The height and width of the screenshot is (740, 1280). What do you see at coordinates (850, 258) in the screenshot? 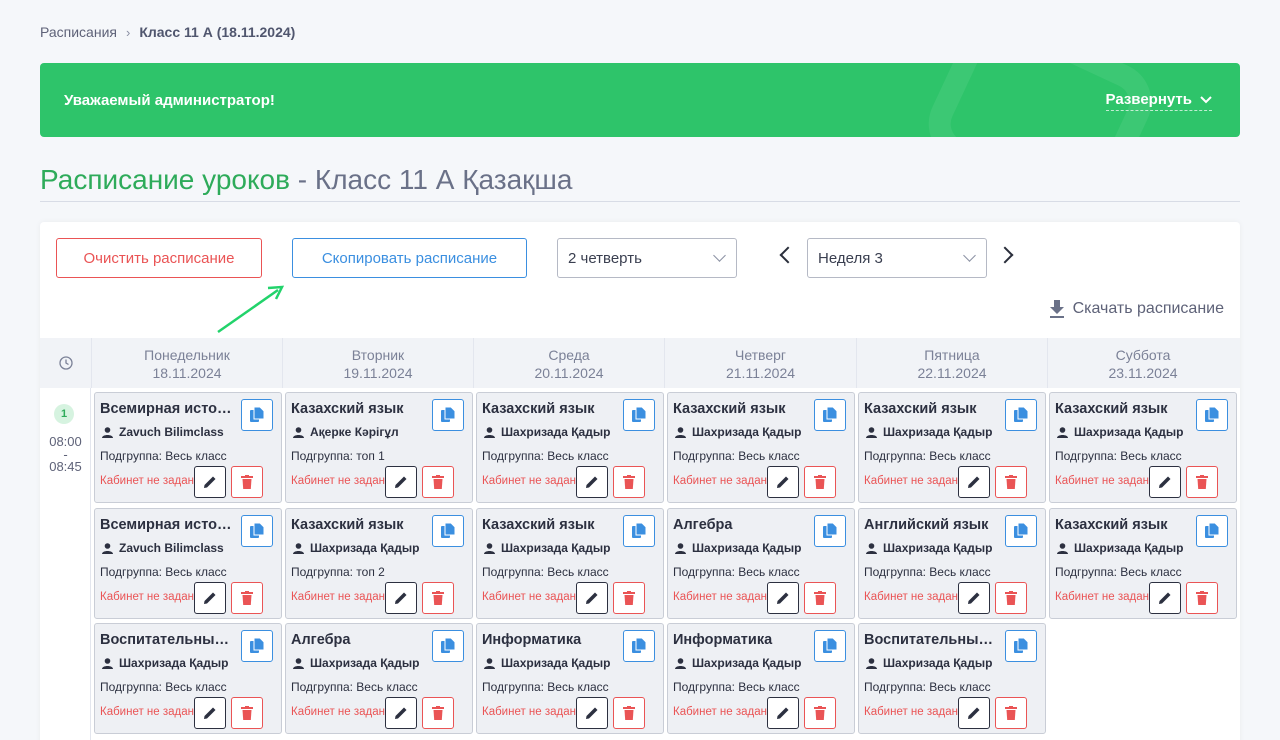
I see `week-value: Неделя 3` at bounding box center [850, 258].